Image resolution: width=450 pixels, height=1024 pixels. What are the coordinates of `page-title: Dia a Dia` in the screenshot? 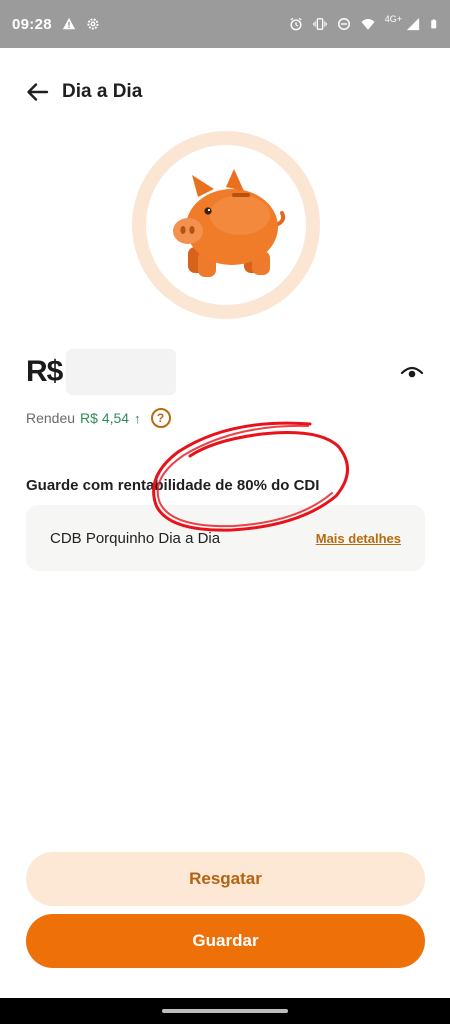 It's located at (102, 91).